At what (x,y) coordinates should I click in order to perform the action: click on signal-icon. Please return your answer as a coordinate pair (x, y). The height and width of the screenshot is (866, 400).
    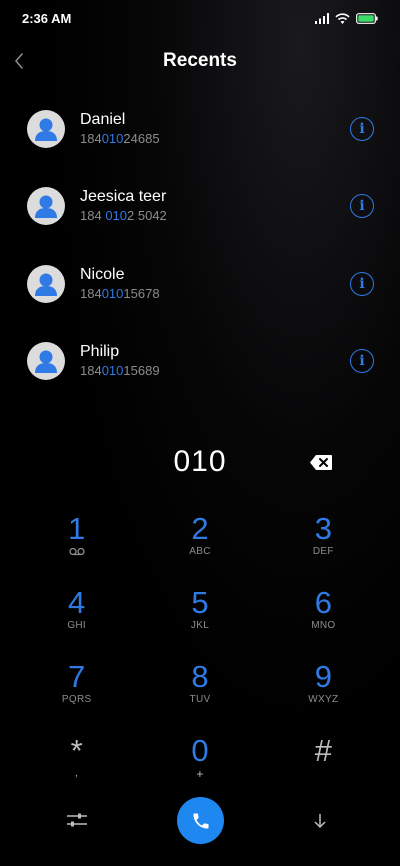
    Looking at the image, I should click on (322, 18).